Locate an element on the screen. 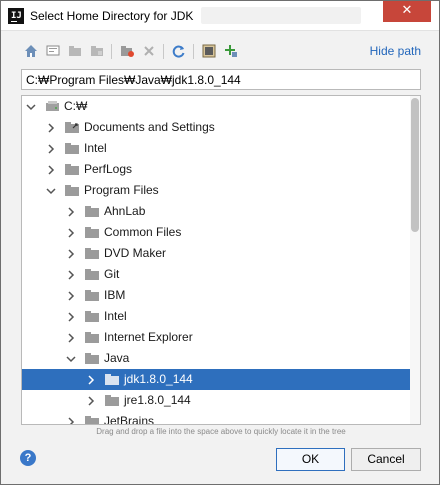  tree-row-label: Git is located at coordinates (112, 274).